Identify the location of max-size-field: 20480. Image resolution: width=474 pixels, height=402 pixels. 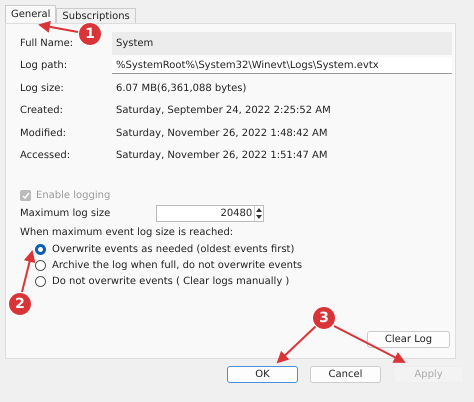
(210, 213).